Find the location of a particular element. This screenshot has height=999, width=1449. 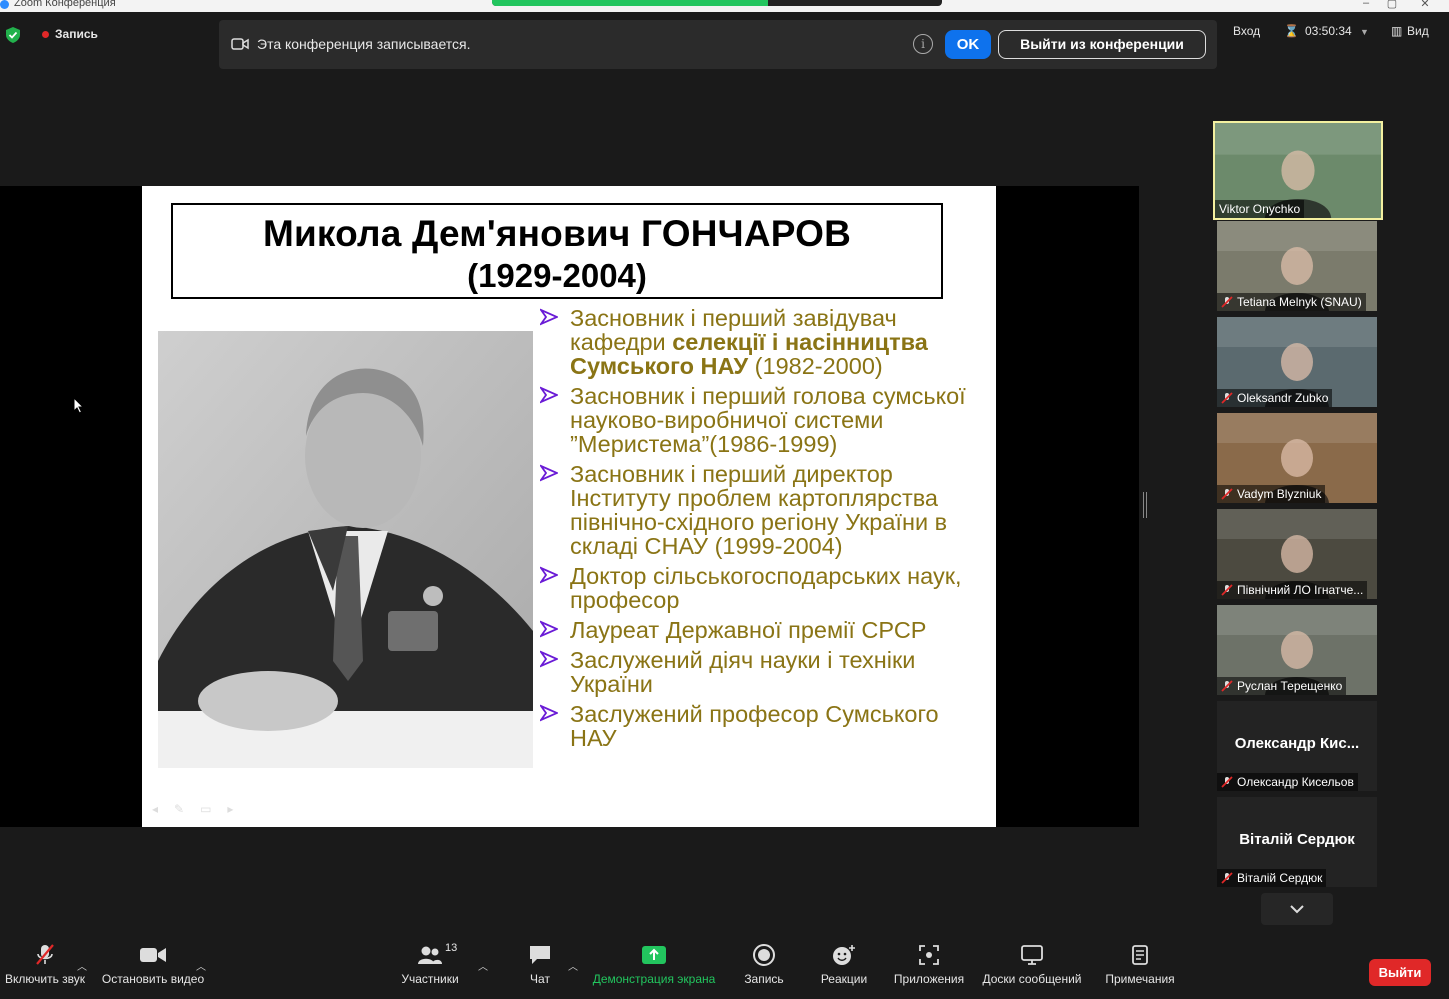

participant-name: Tetiana Melnyk (SNAU) is located at coordinates (1299, 302).